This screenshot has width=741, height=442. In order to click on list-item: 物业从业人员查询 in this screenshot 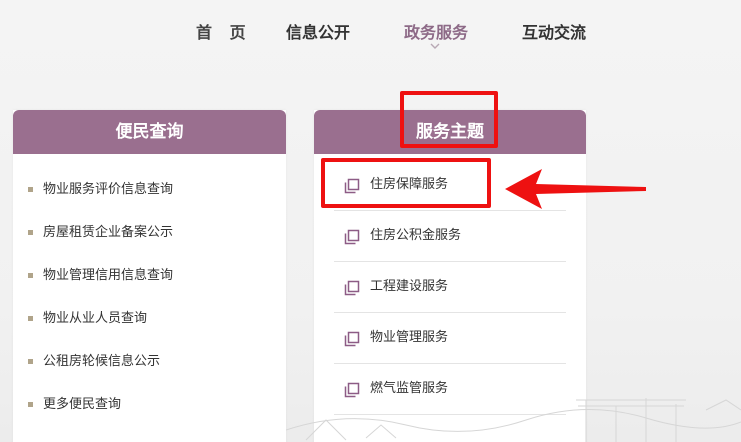, I will do `click(149, 318)`.